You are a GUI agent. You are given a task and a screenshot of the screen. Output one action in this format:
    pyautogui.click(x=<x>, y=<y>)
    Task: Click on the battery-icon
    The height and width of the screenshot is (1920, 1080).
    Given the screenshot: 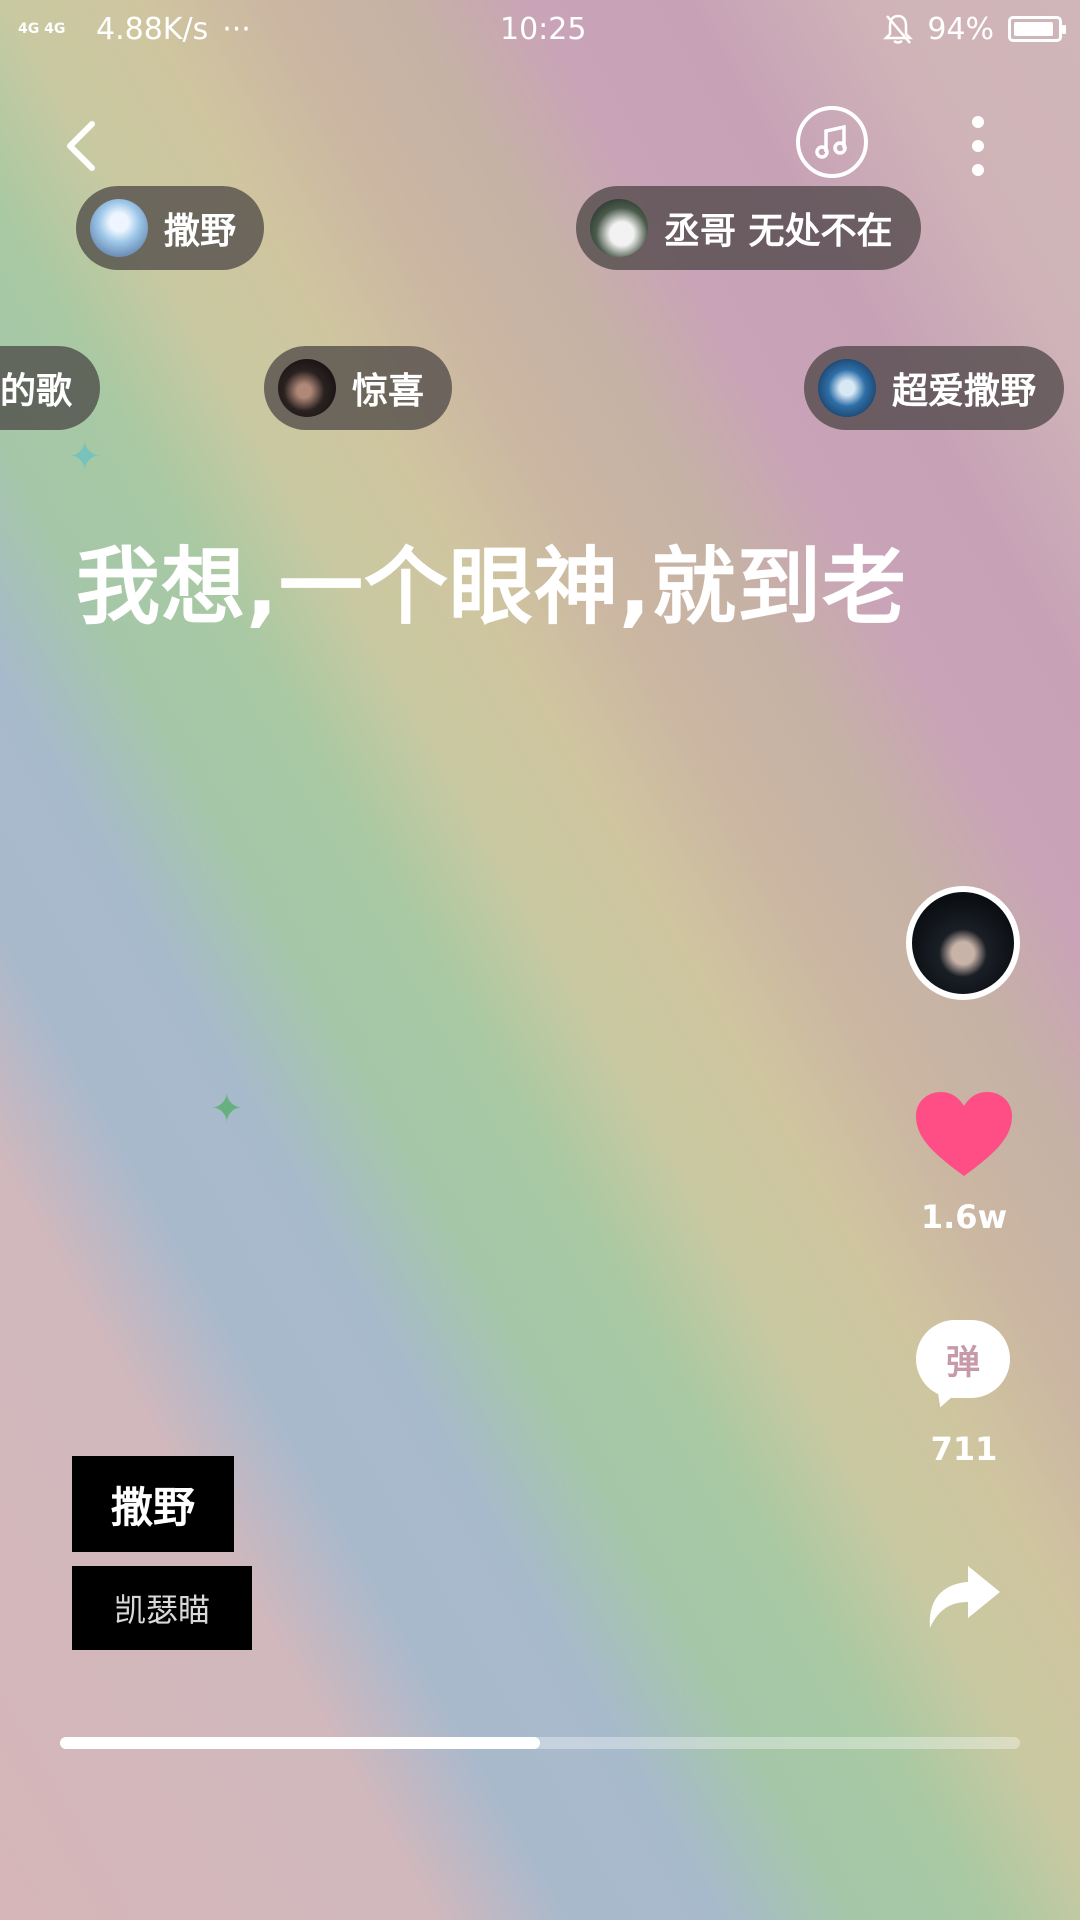 What is the action you would take?
    pyautogui.click(x=1037, y=29)
    